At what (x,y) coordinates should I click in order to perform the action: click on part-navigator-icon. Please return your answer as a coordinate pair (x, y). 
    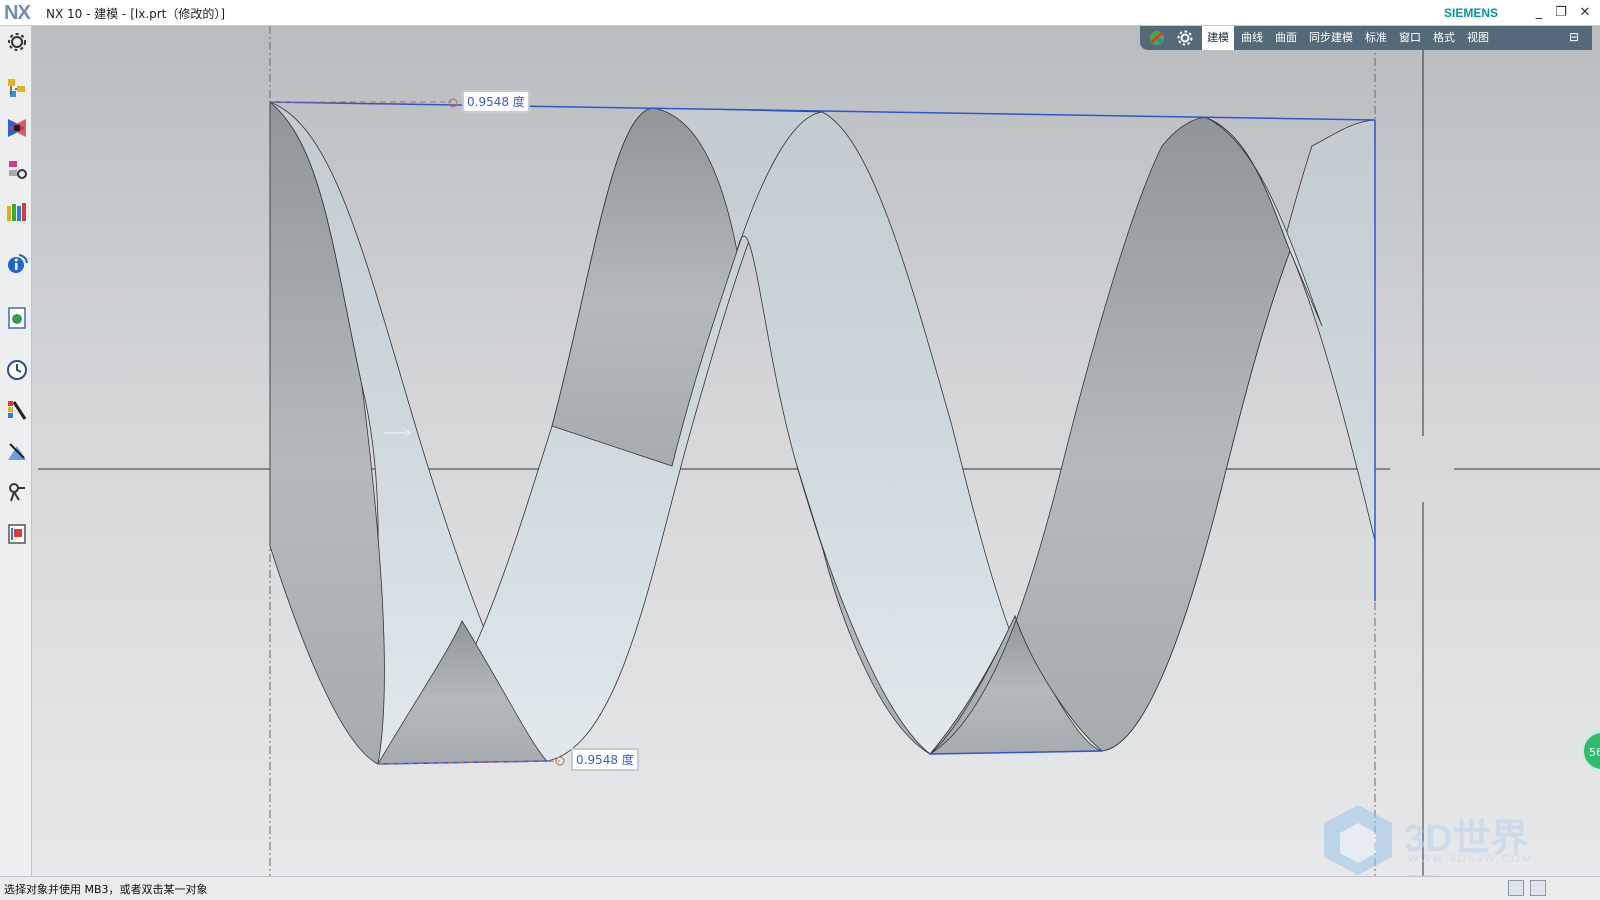
    Looking at the image, I should click on (17, 170).